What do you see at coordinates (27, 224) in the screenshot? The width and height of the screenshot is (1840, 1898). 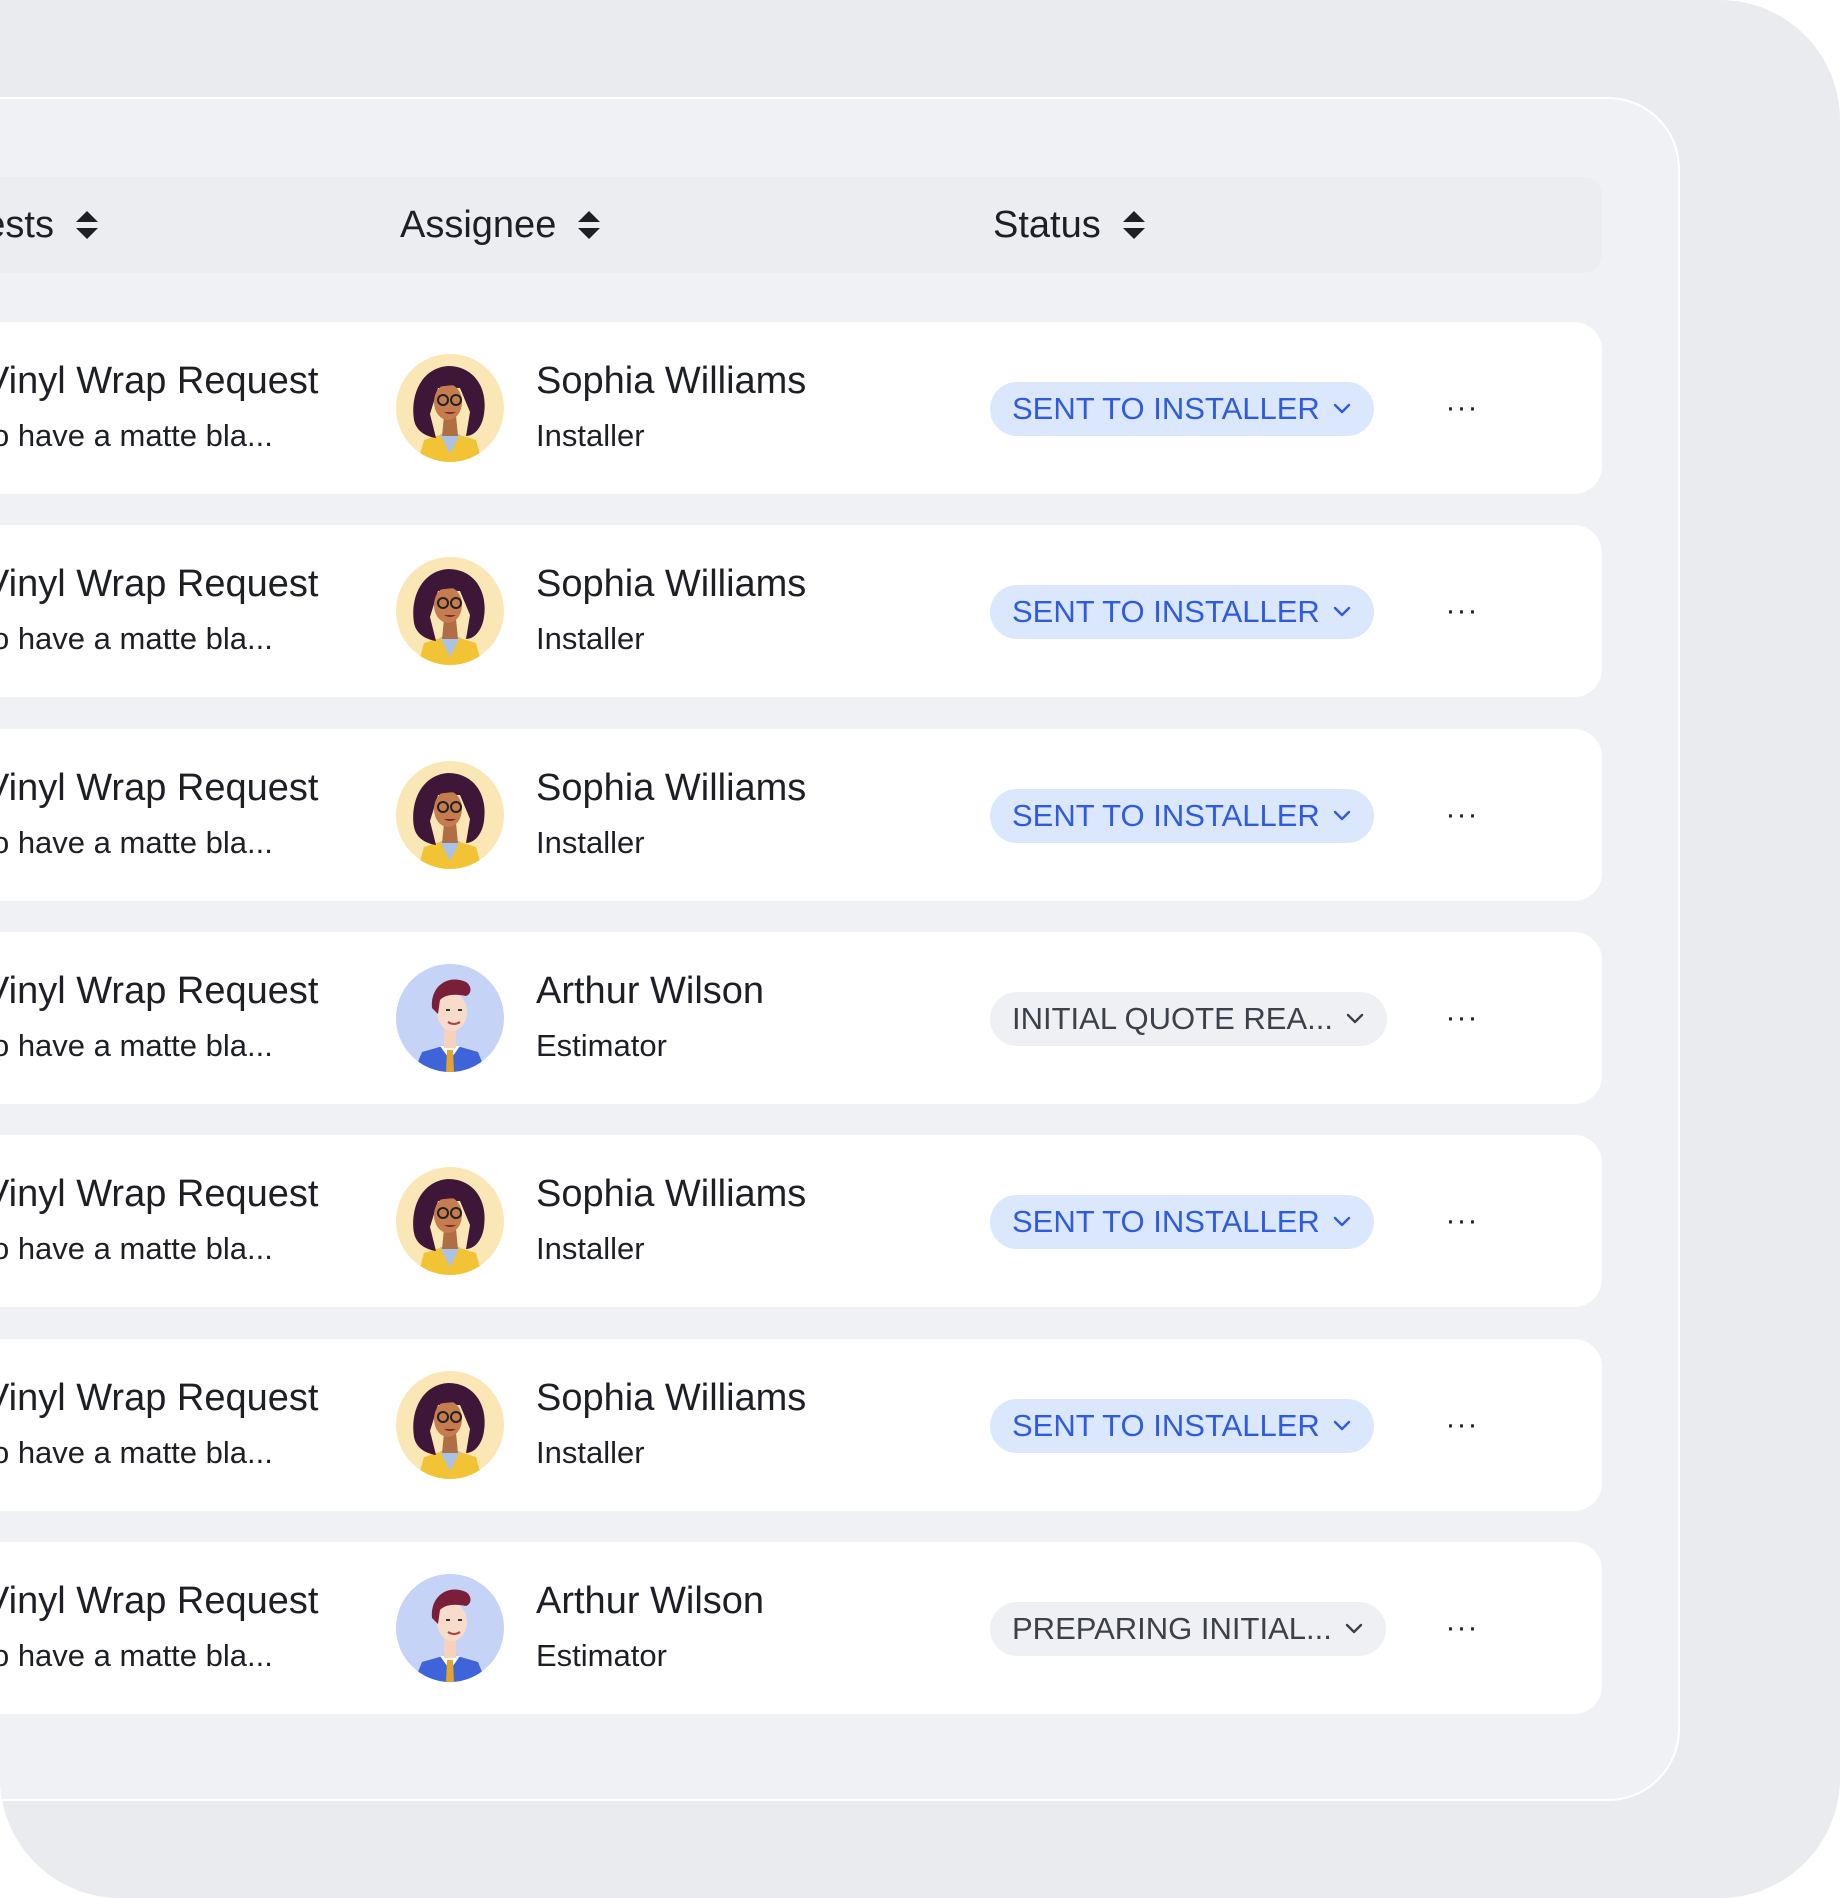 I see `column-header-requests-label: quests` at bounding box center [27, 224].